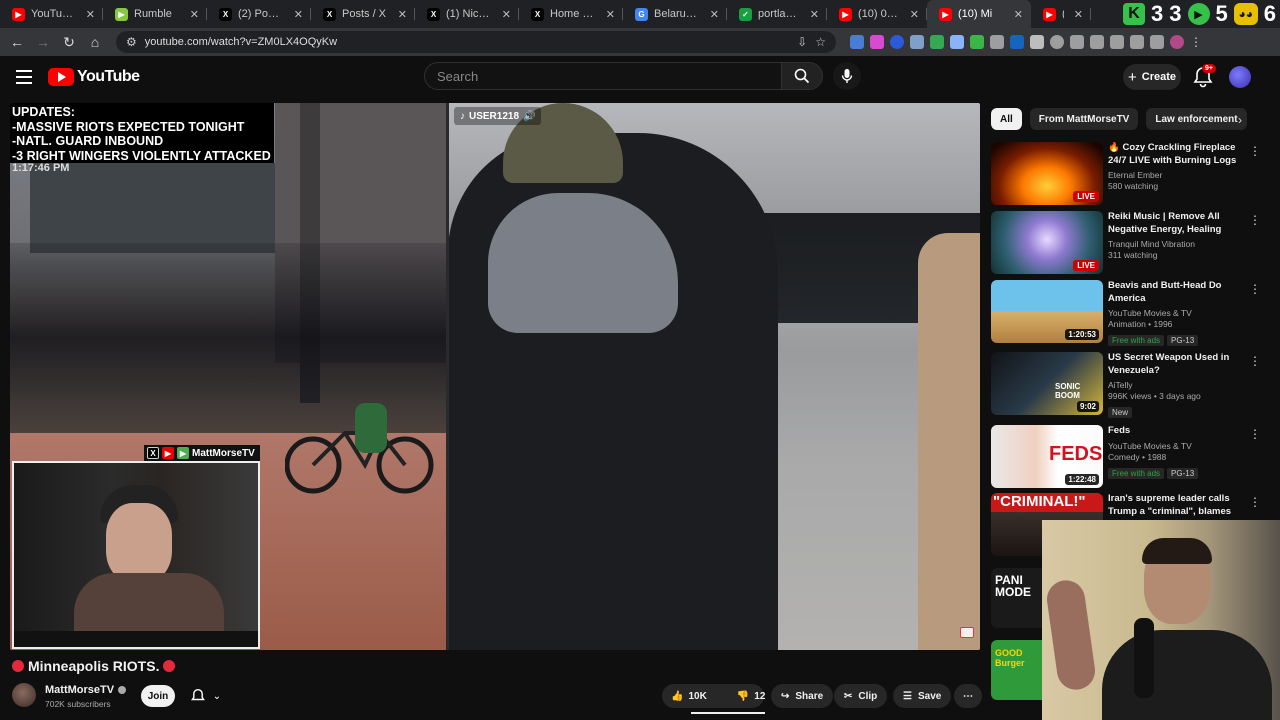 The image size is (1280, 720). I want to click on chip-law-enforcement: Law enforcement, so click(1196, 119).